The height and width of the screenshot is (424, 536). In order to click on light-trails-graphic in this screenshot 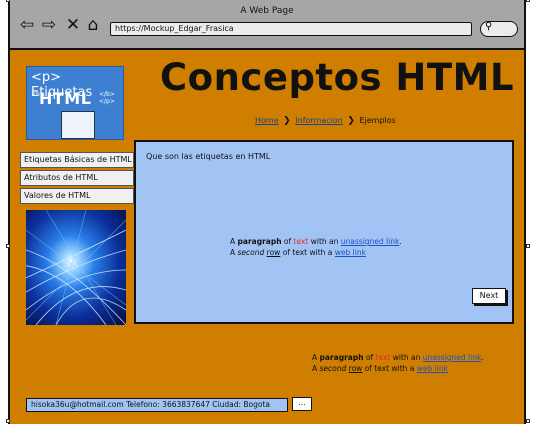, I will do `click(76, 267)`.